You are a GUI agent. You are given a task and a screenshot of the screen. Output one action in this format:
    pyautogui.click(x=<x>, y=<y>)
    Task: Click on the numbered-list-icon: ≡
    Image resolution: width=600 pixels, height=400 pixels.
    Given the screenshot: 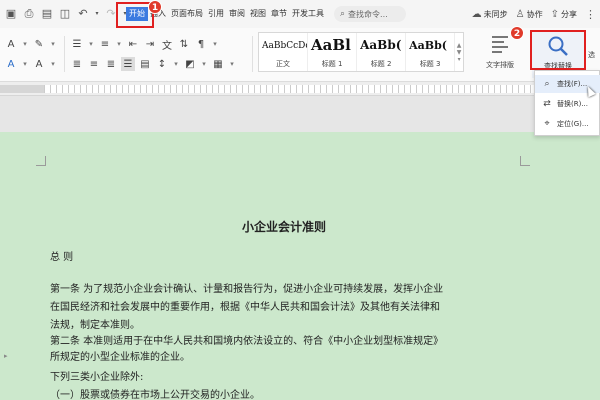 What is the action you would take?
    pyautogui.click(x=105, y=44)
    